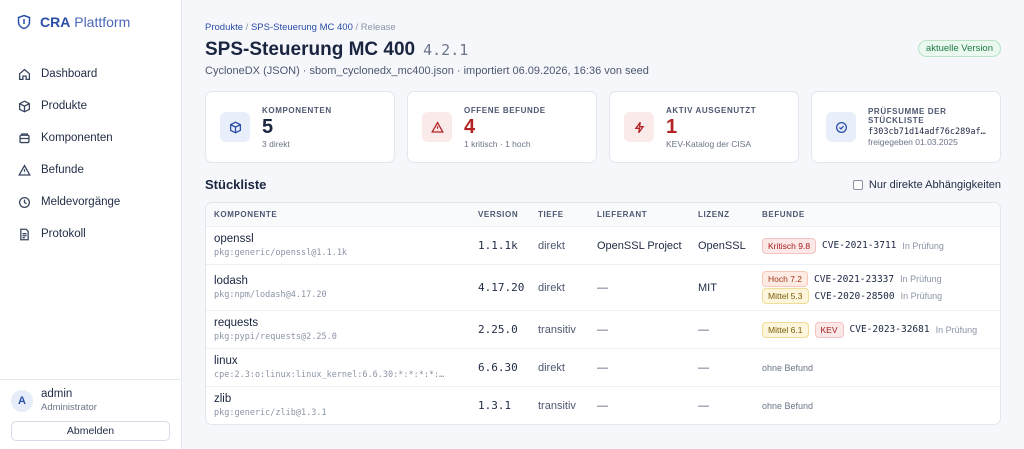 Image resolution: width=1024 pixels, height=449 pixels. Describe the element at coordinates (24, 74) in the screenshot. I see `home-icon` at that location.